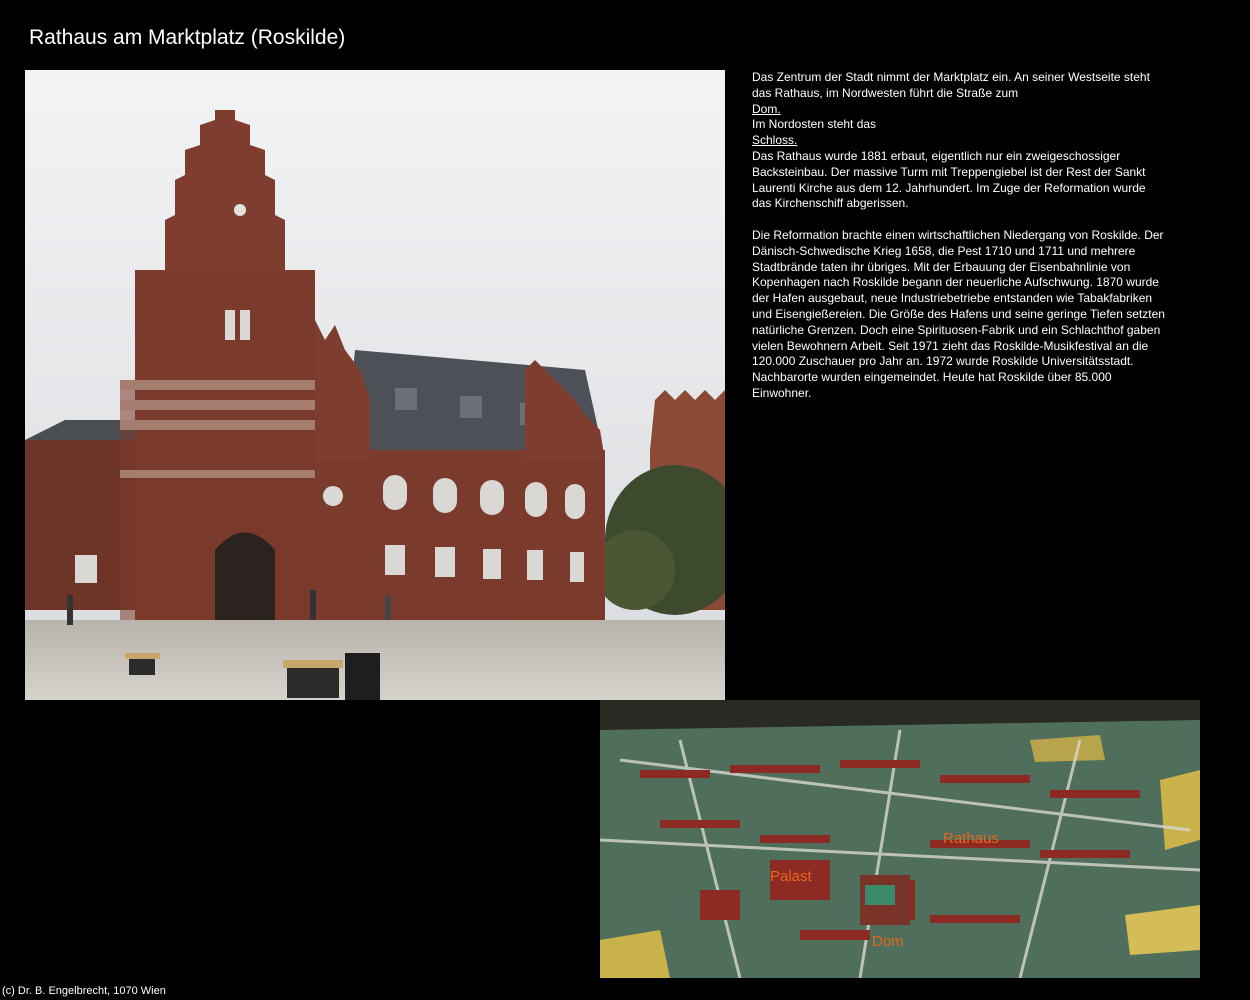  Describe the element at coordinates (900, 839) in the screenshot. I see `city-model-photo: Rathaus Palast Dom` at that location.